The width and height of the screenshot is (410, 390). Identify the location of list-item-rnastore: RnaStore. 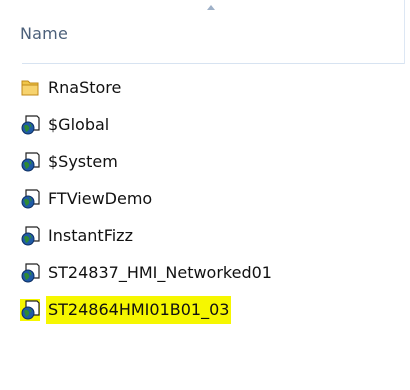
(71, 88).